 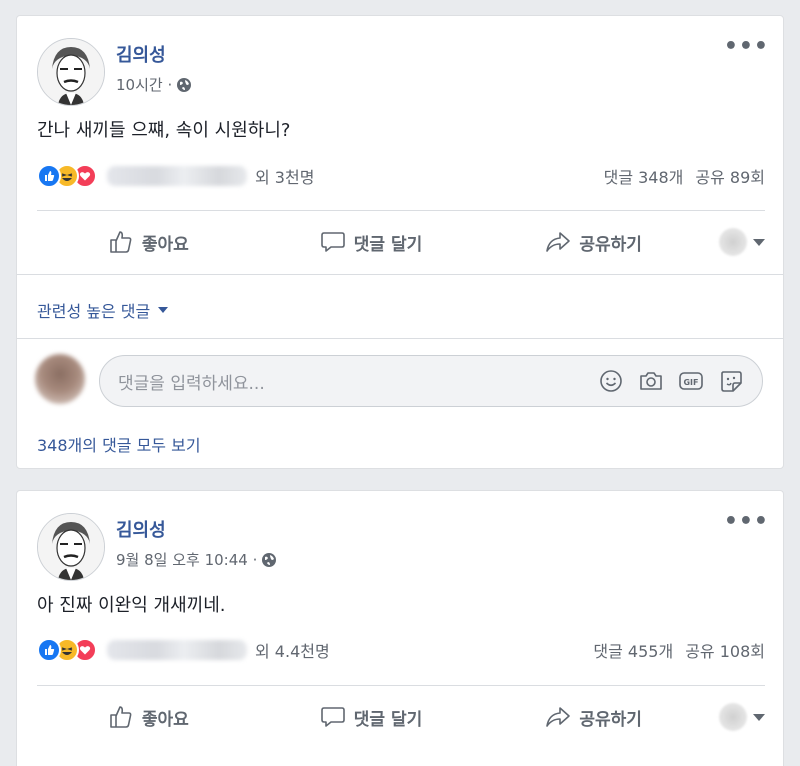 What do you see at coordinates (186, 559) in the screenshot?
I see `post-time: 9월 8일 오후 10:44 ·` at bounding box center [186, 559].